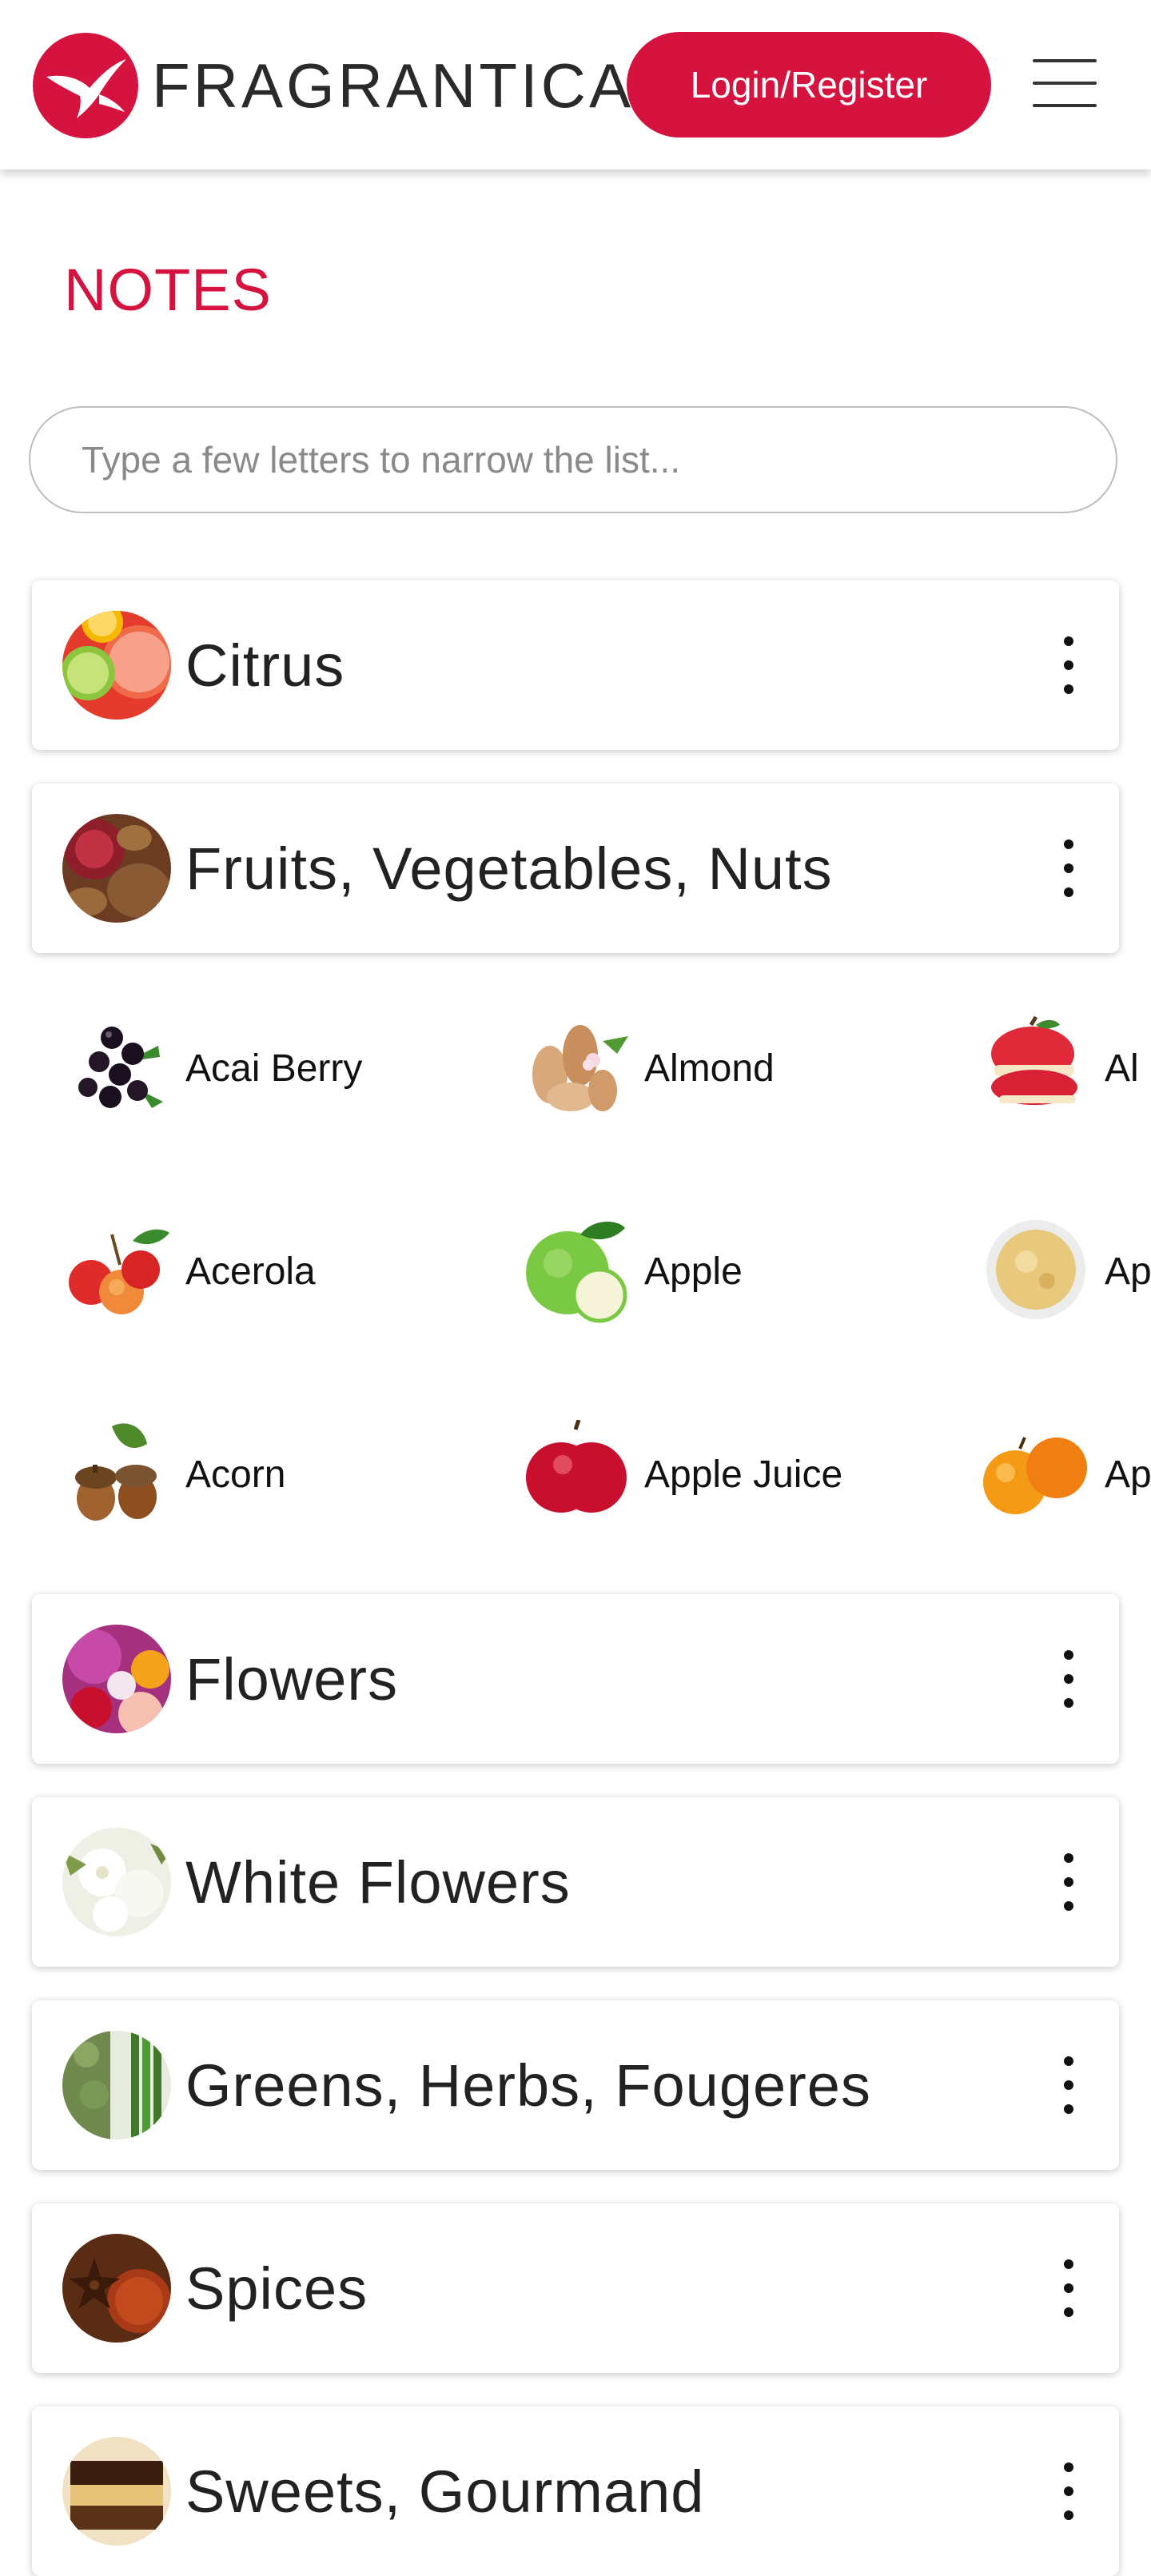  I want to click on note-item-partial: Al, so click(1067, 1068).